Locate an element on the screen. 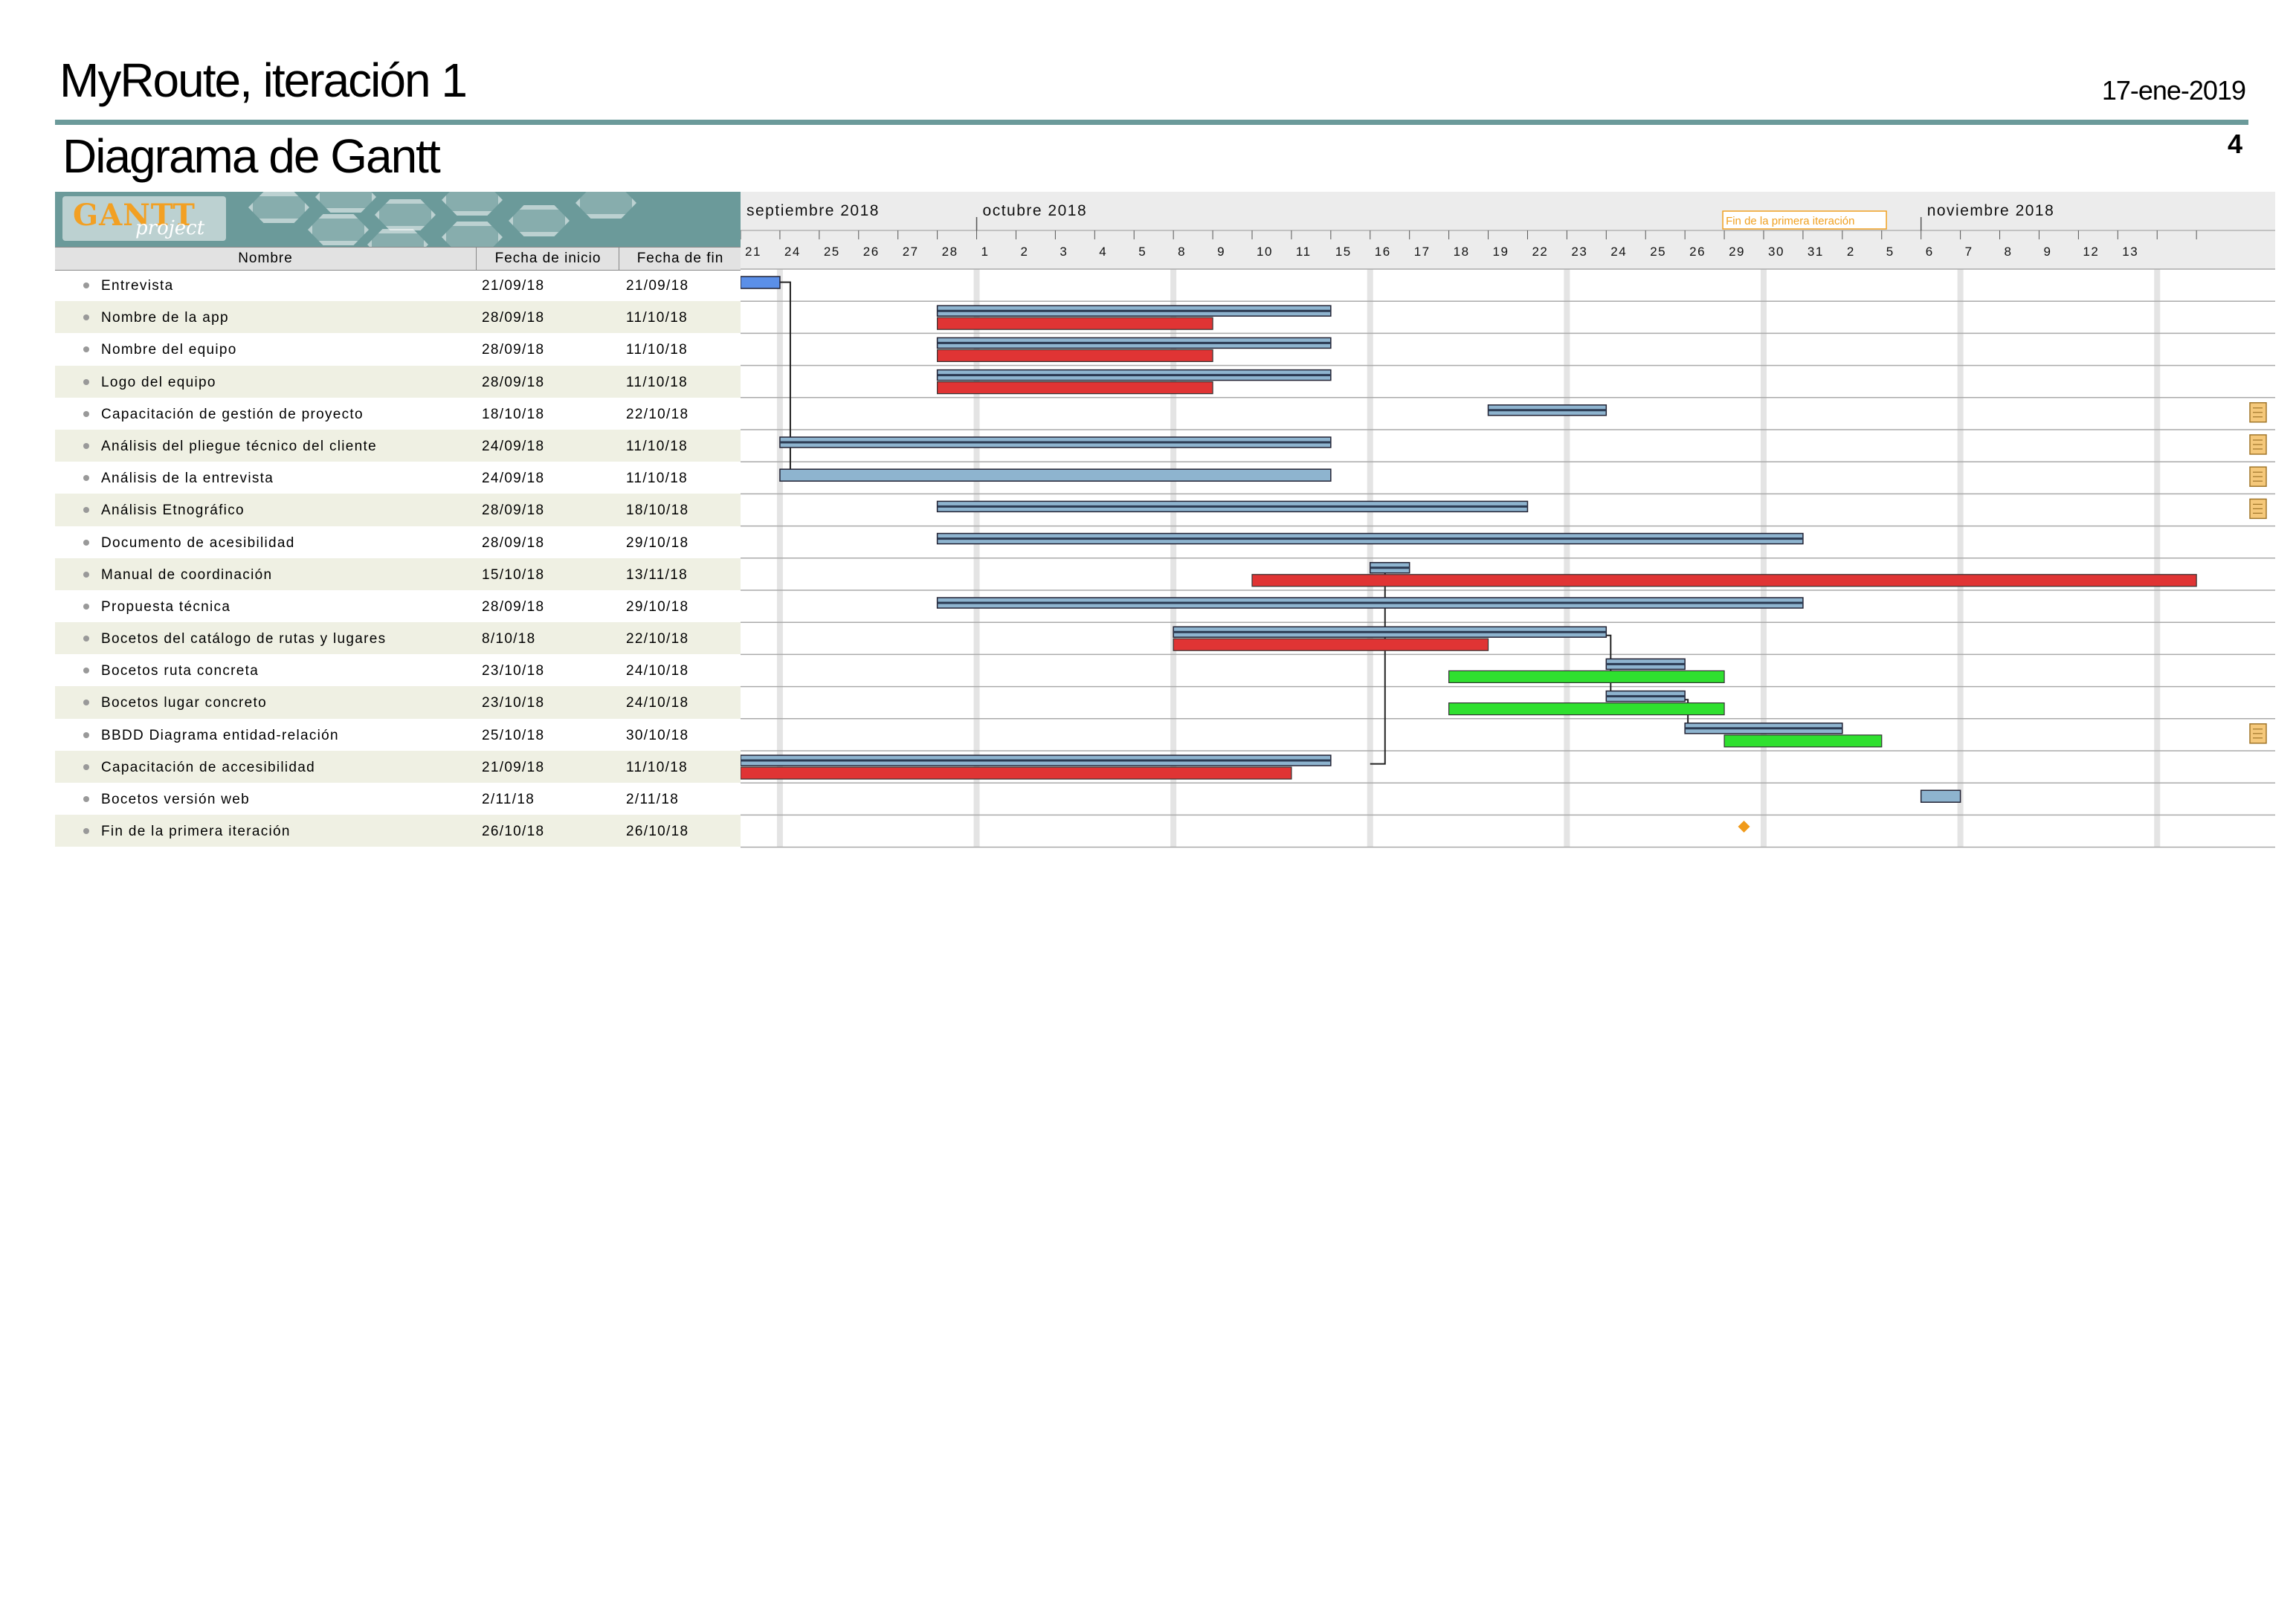  day-label: 4 is located at coordinates (1103, 252).